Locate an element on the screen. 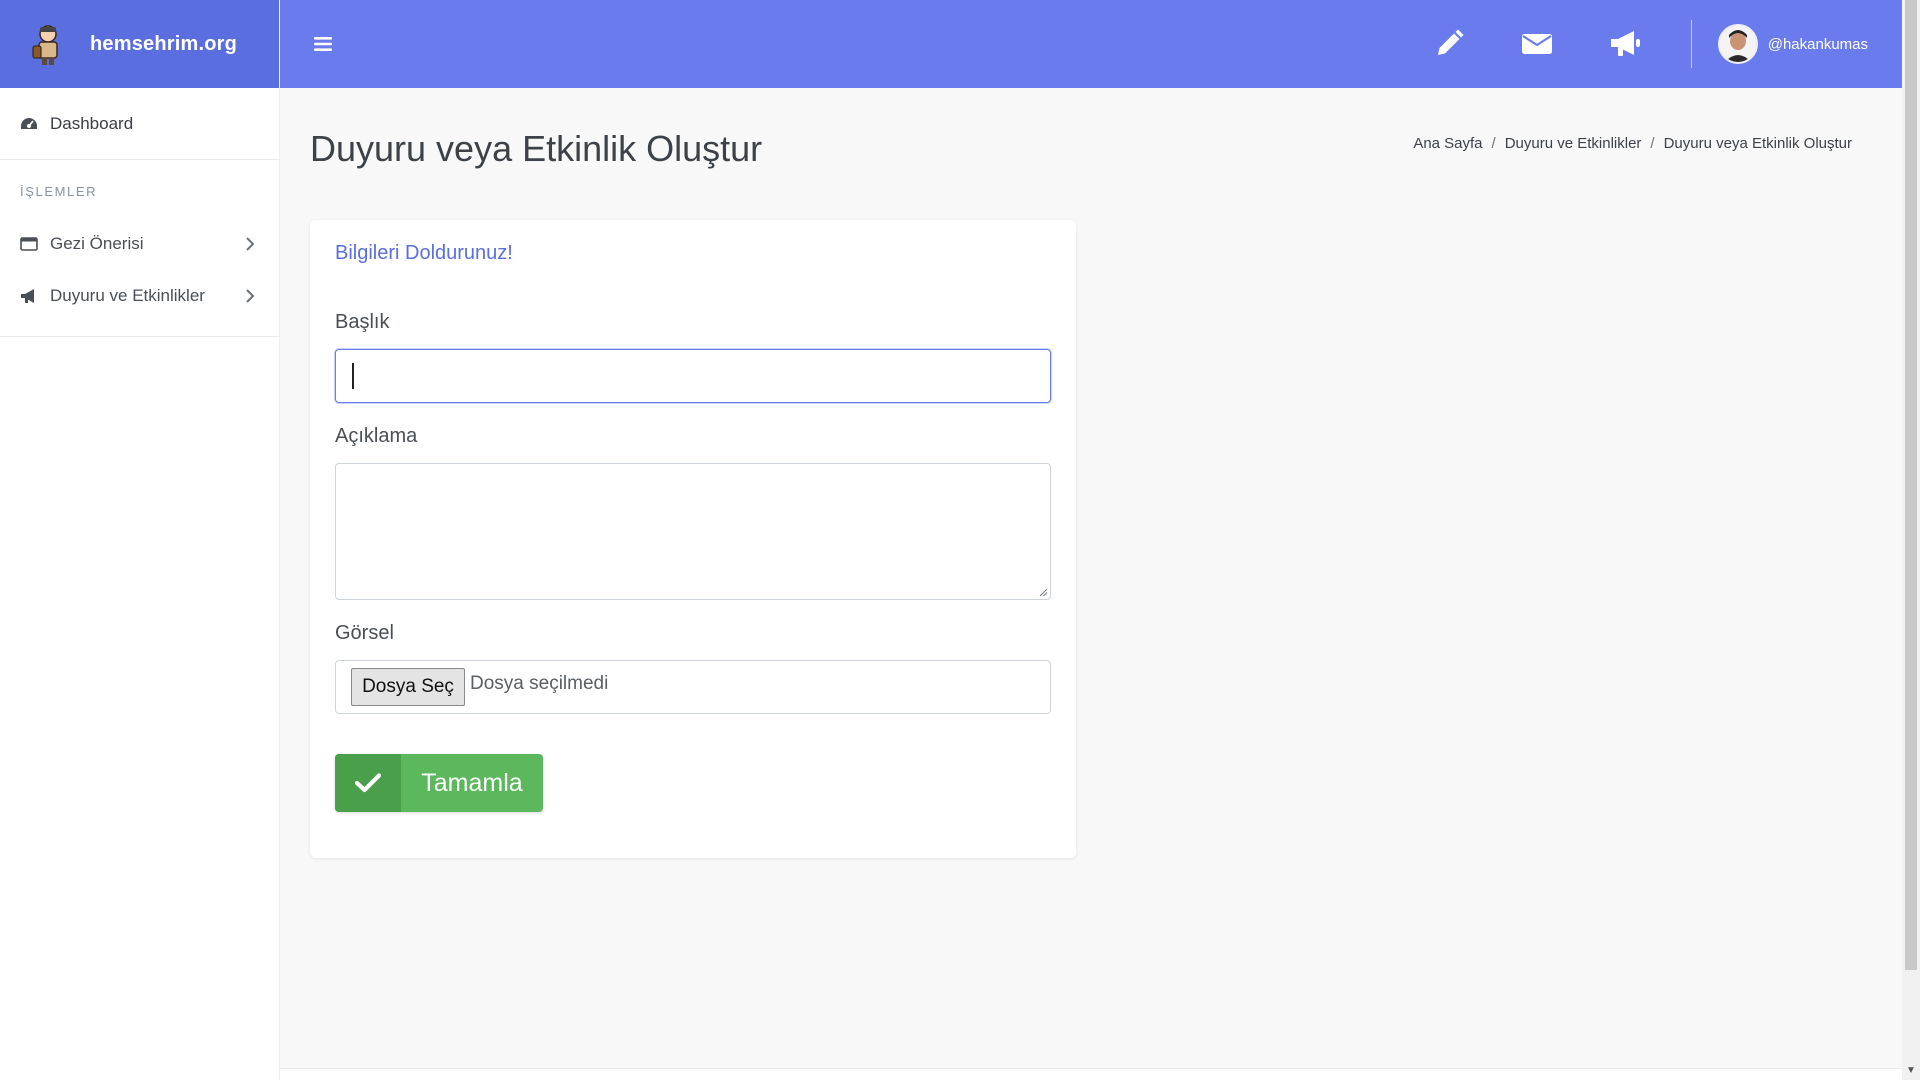 The height and width of the screenshot is (1080, 1920). sidebar-item-gezi-onerisi: Gezi Önerisi is located at coordinates (139, 244).